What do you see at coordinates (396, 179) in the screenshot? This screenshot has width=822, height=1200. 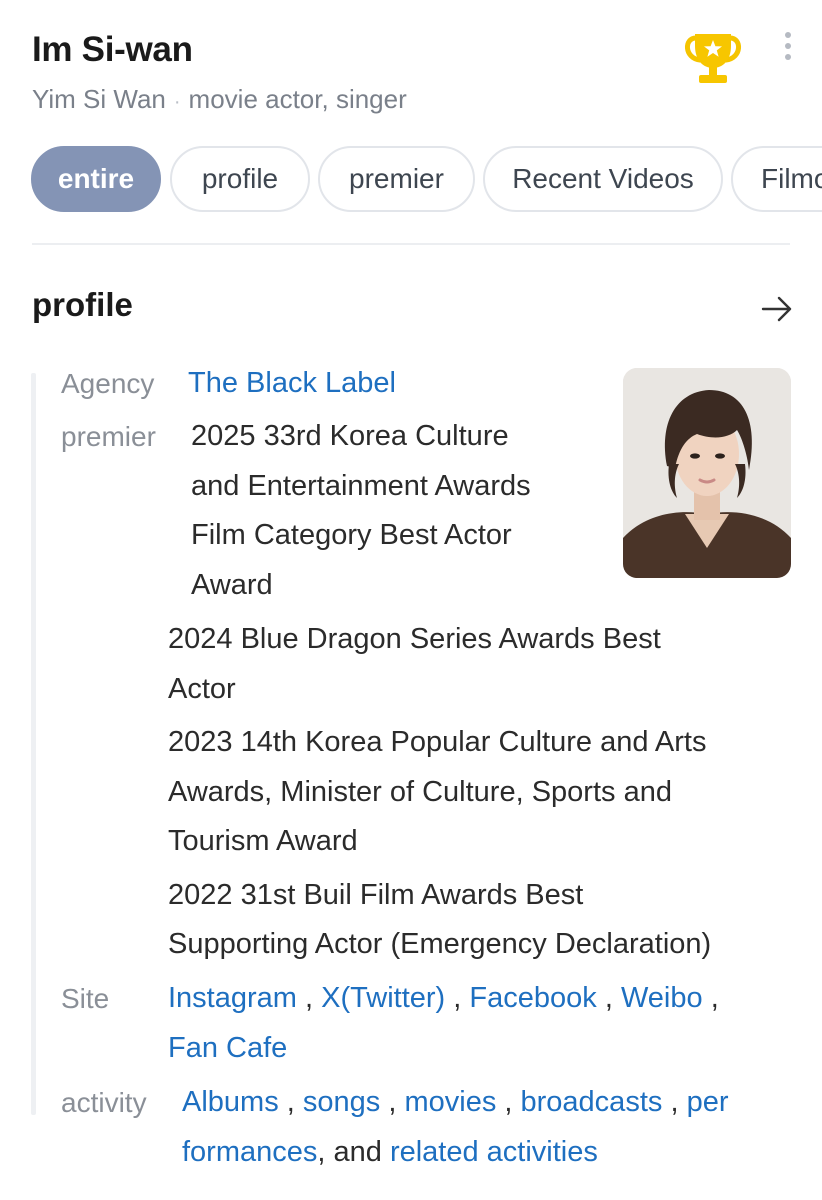 I see `tab-premier: premier` at bounding box center [396, 179].